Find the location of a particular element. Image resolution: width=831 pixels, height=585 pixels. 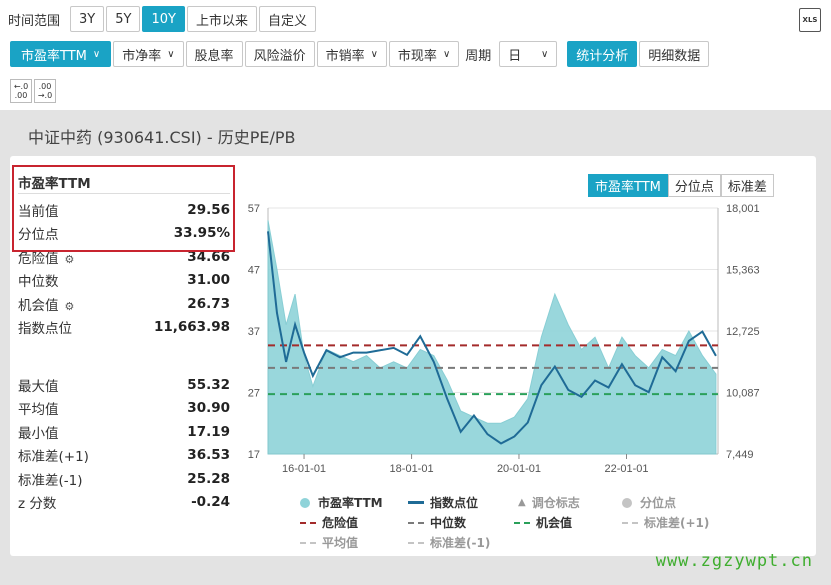

metric-pe-ttm-dropdown: 市盈率TTM ∨ is located at coordinates (61, 54).